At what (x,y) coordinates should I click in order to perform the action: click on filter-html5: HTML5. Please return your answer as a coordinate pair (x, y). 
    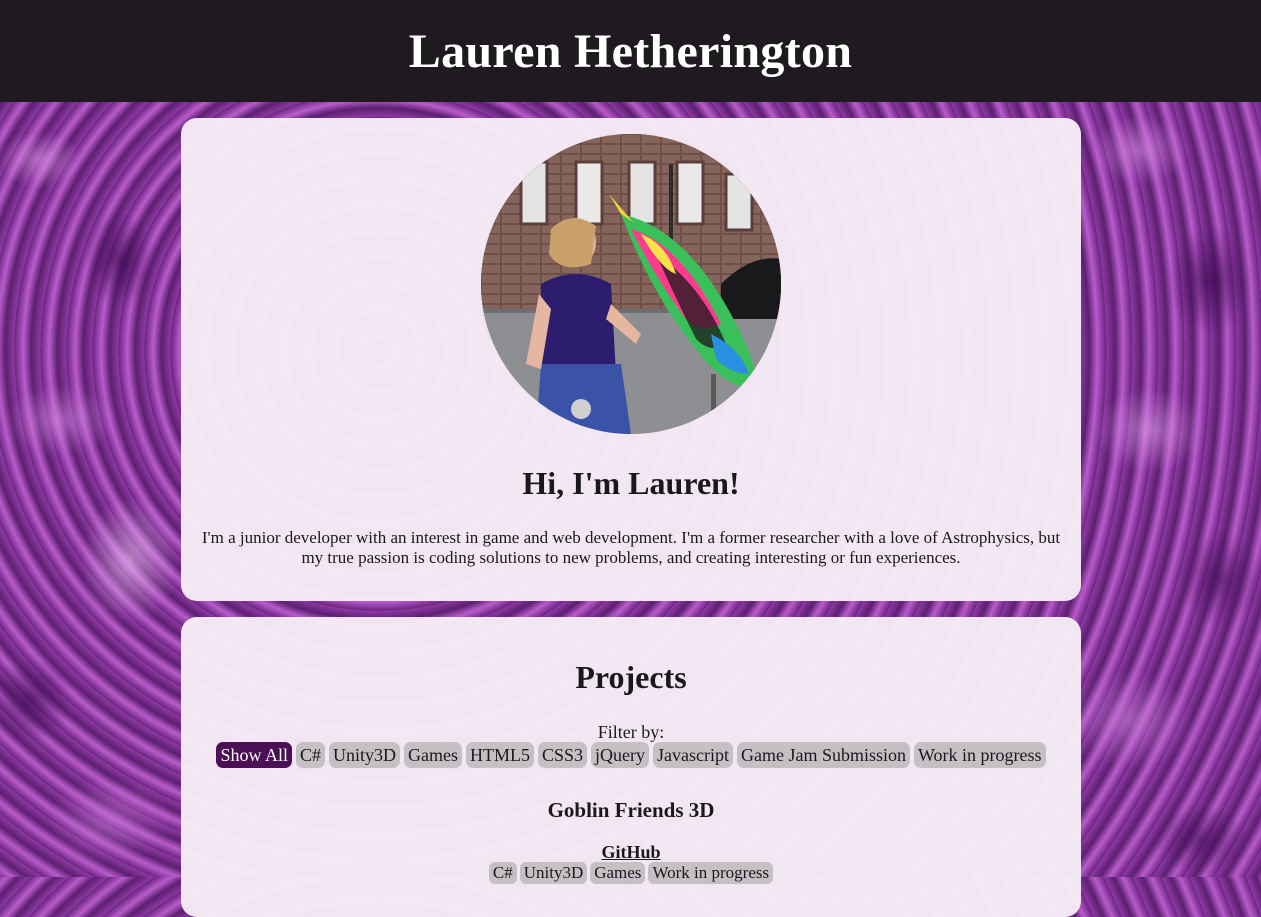
    Looking at the image, I should click on (500, 755).